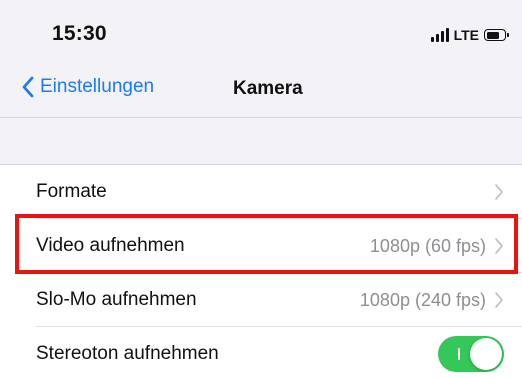 The height and width of the screenshot is (378, 522). I want to click on toggle-knob, so click(486, 354).